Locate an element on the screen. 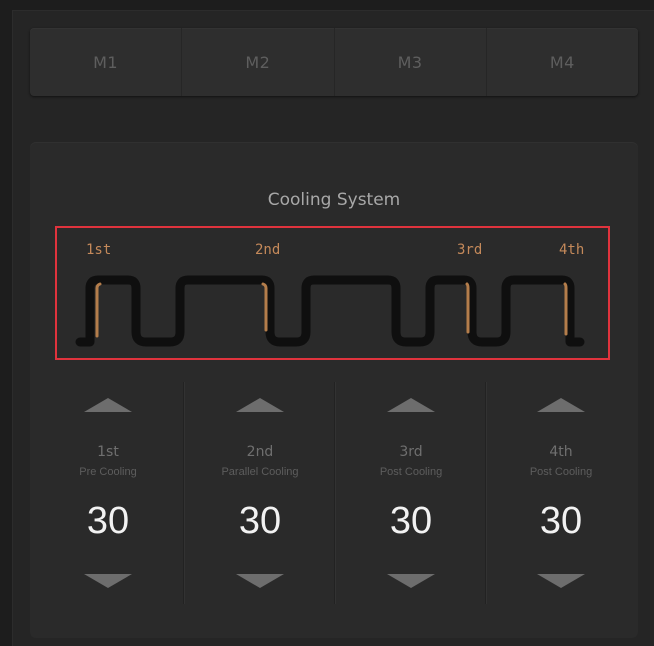 This screenshot has width=654, height=646. mode-tab-m3: M3 is located at coordinates (411, 62).